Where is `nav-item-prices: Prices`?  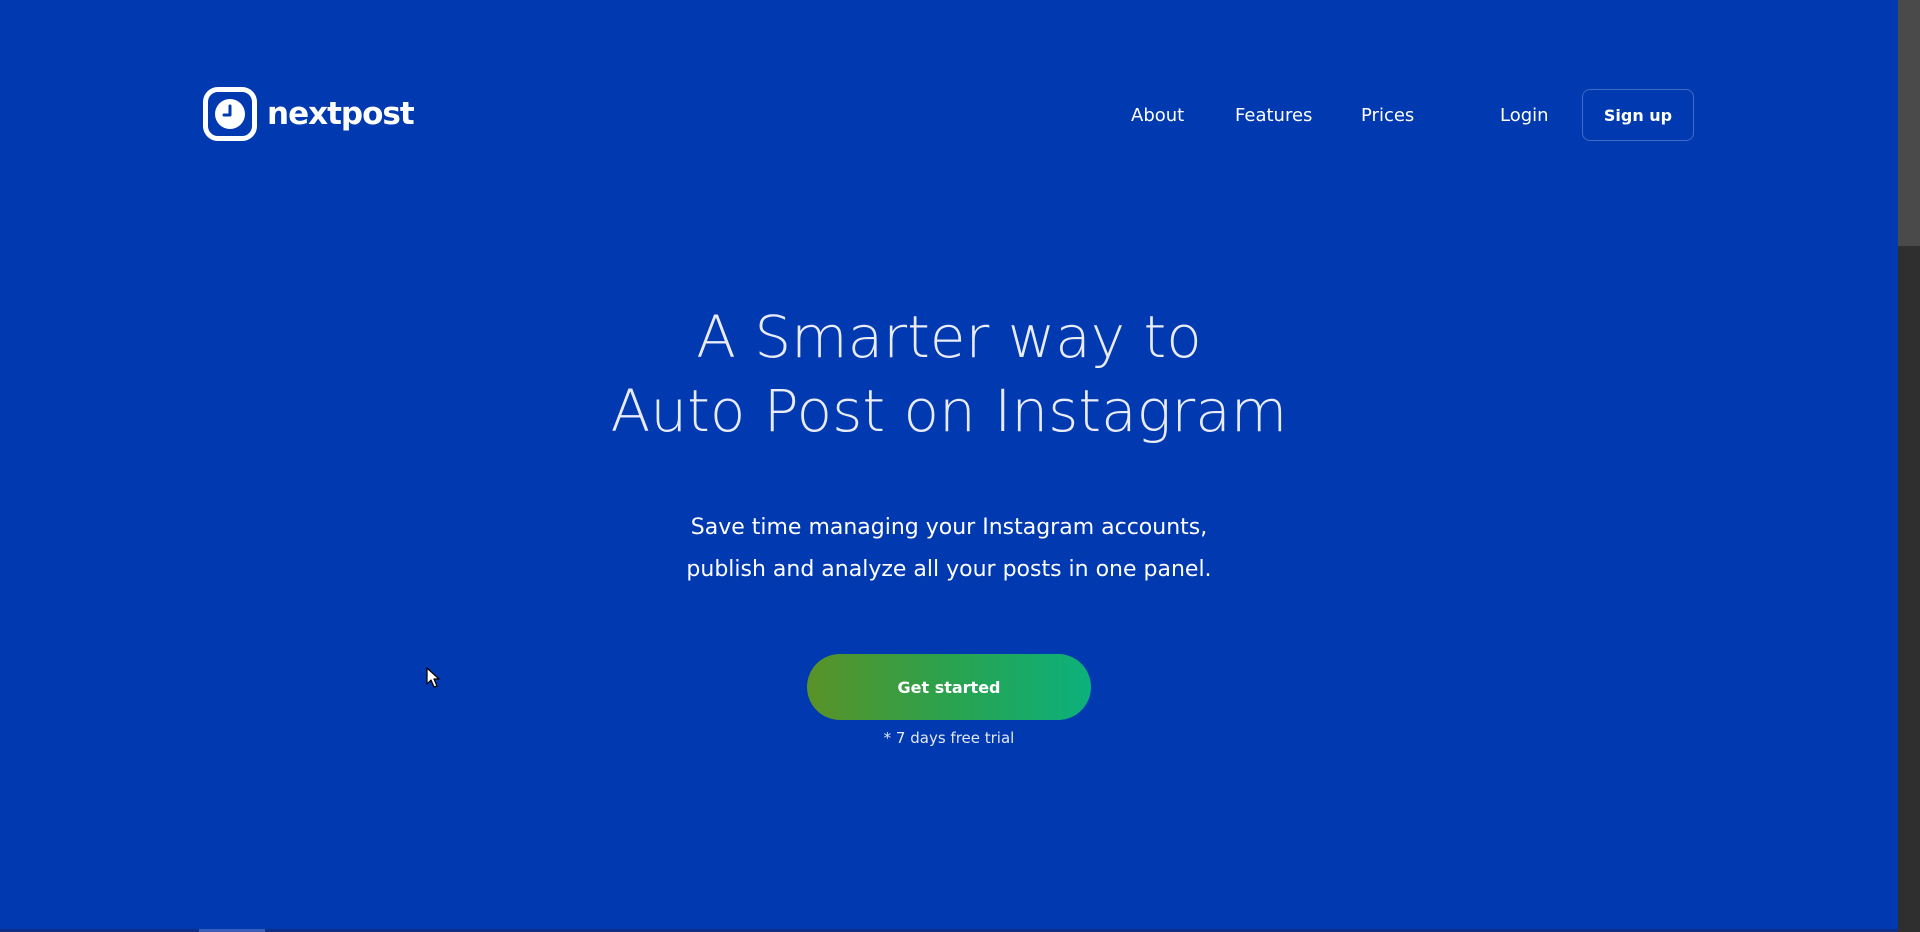 nav-item-prices: Prices is located at coordinates (1387, 115).